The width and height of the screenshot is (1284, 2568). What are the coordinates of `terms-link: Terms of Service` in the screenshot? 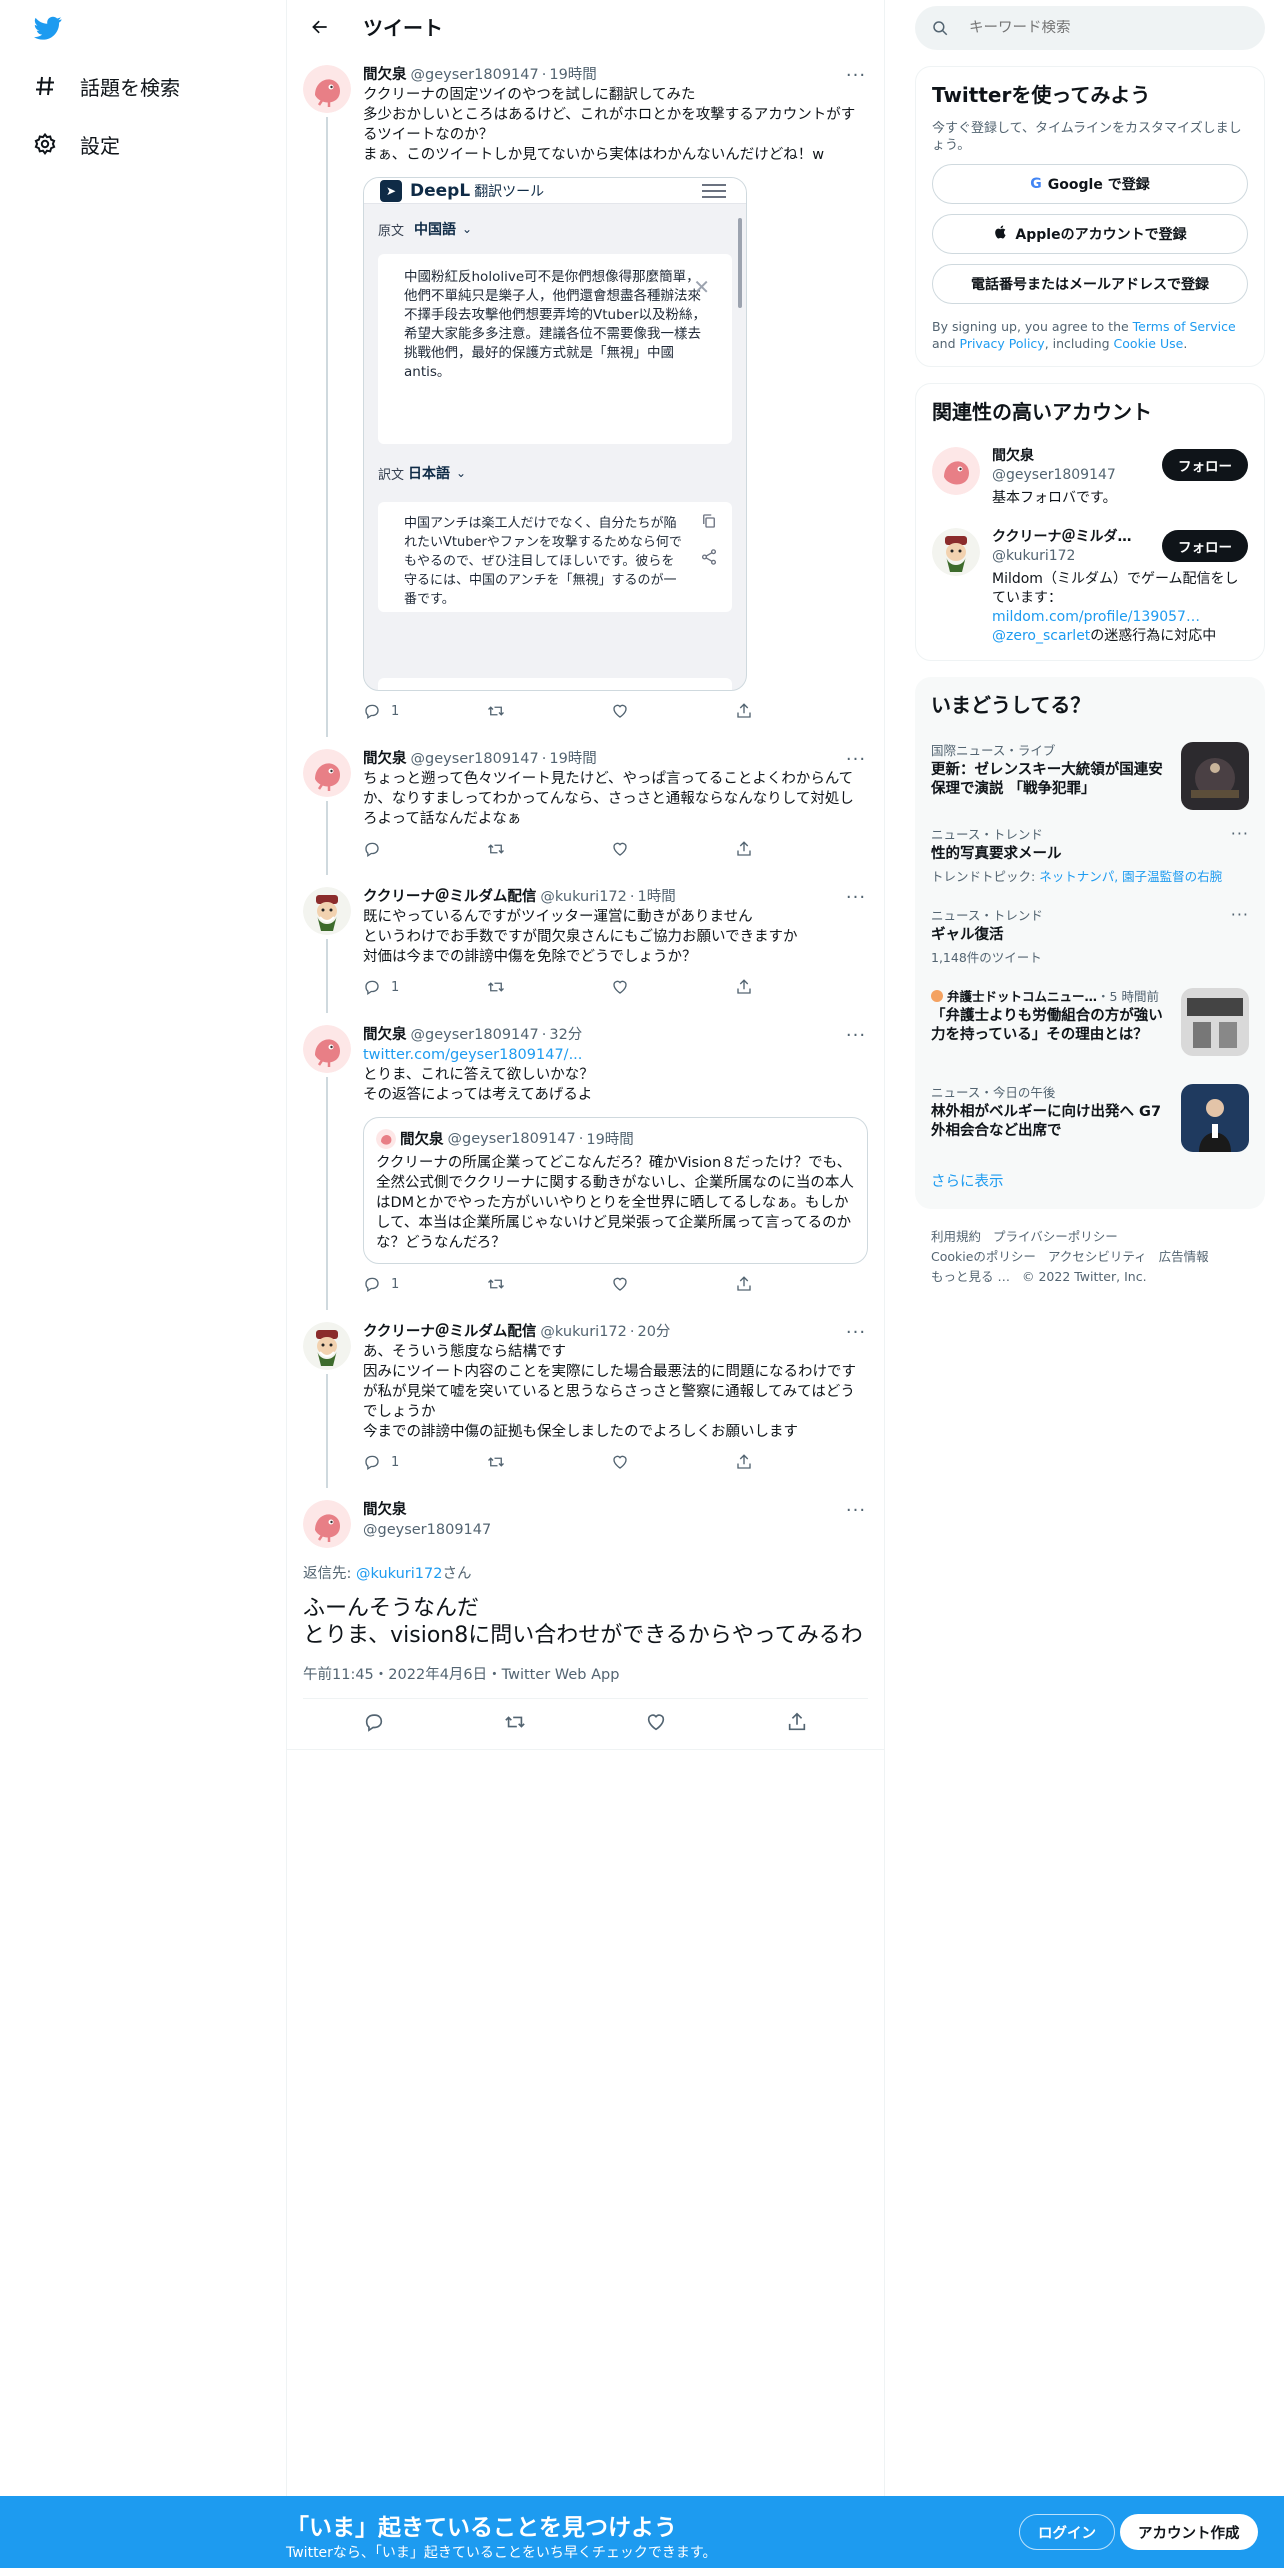 It's located at (1184, 326).